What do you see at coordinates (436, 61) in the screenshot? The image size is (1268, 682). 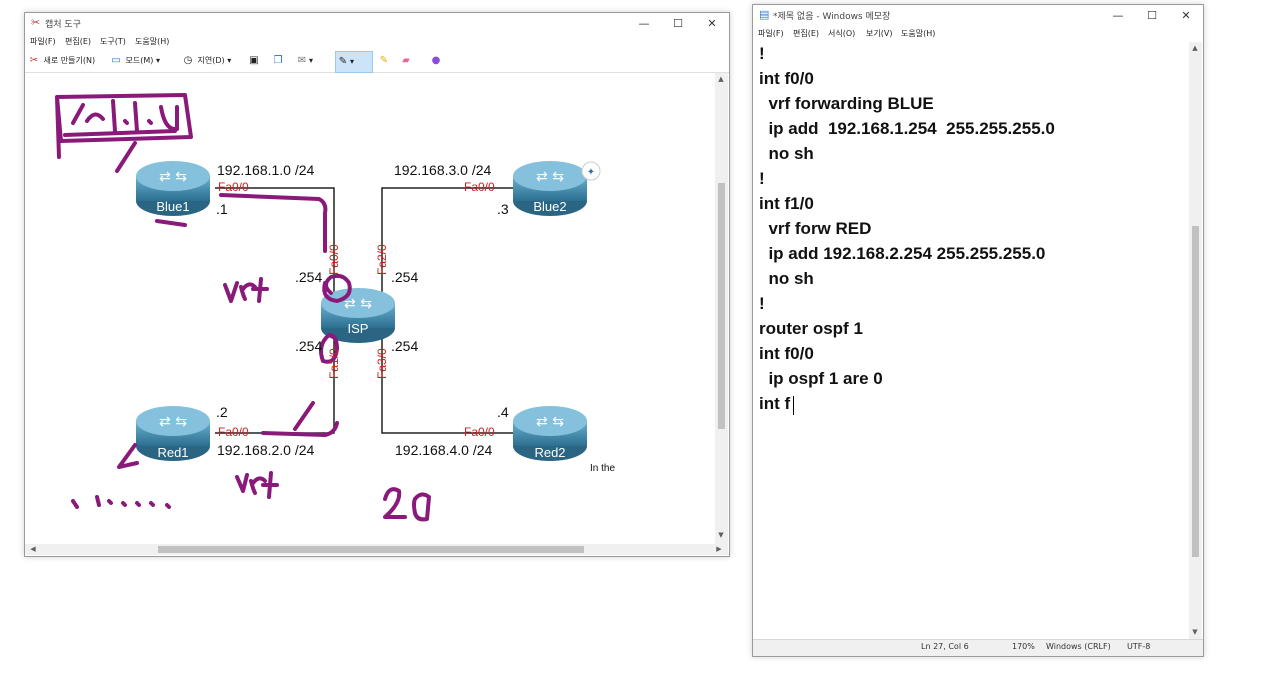 I see `paint3d-button: ●` at bounding box center [436, 61].